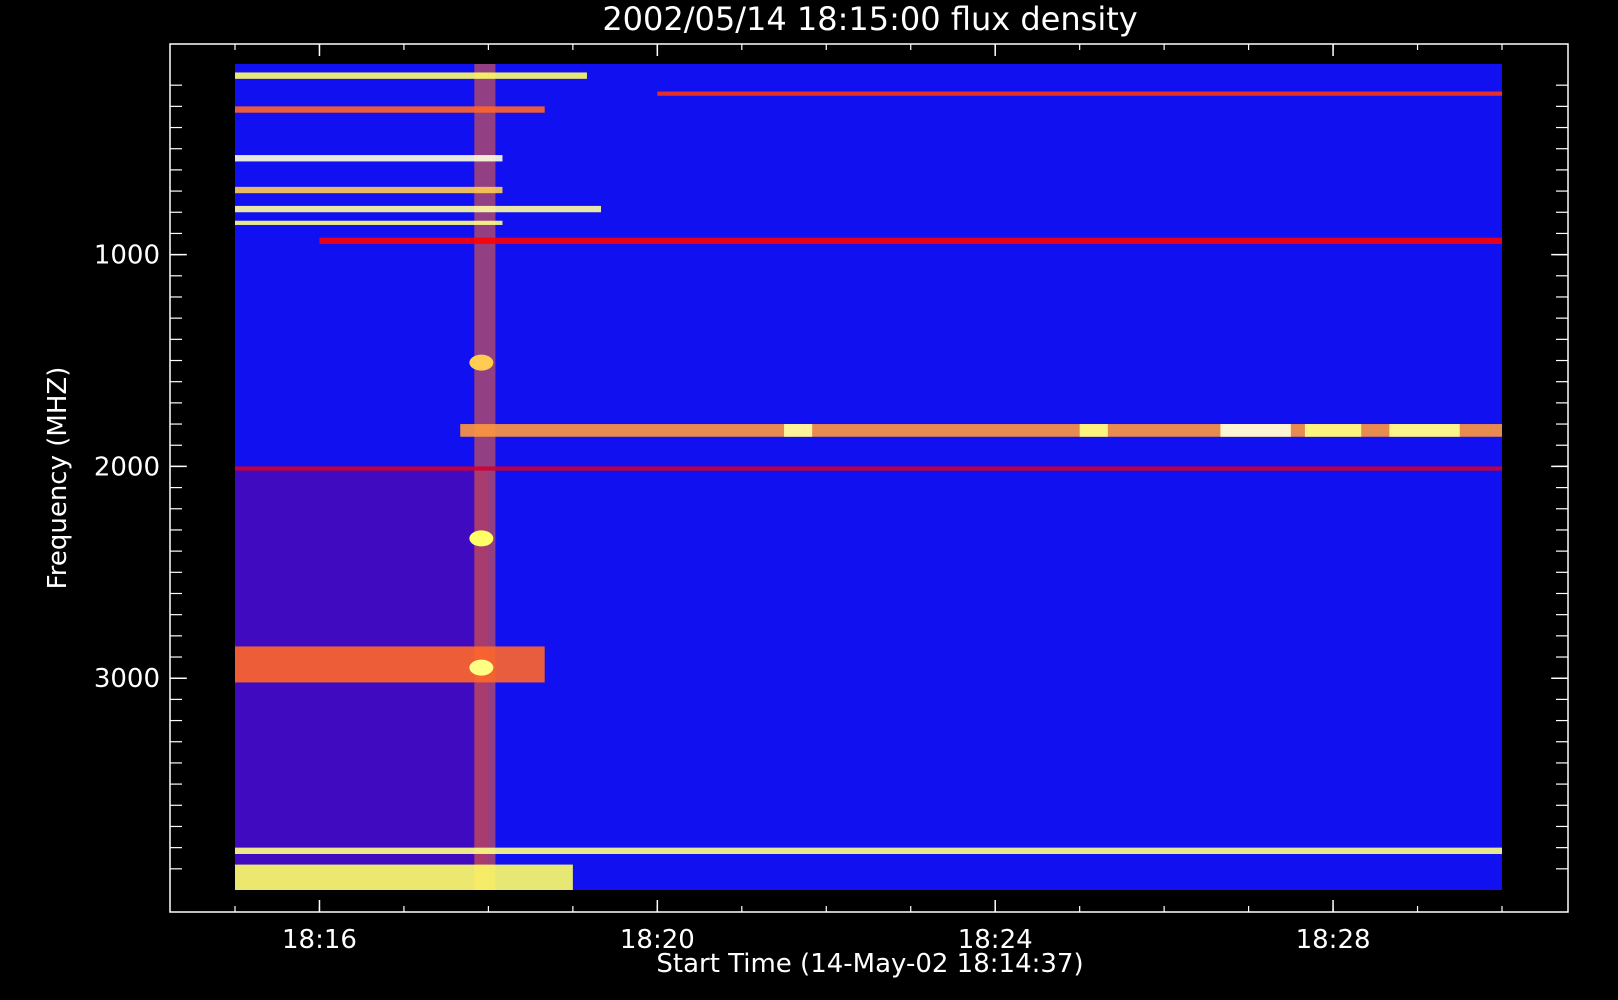  Describe the element at coordinates (127, 679) in the screenshot. I see `y-tick-label: 3000` at that location.